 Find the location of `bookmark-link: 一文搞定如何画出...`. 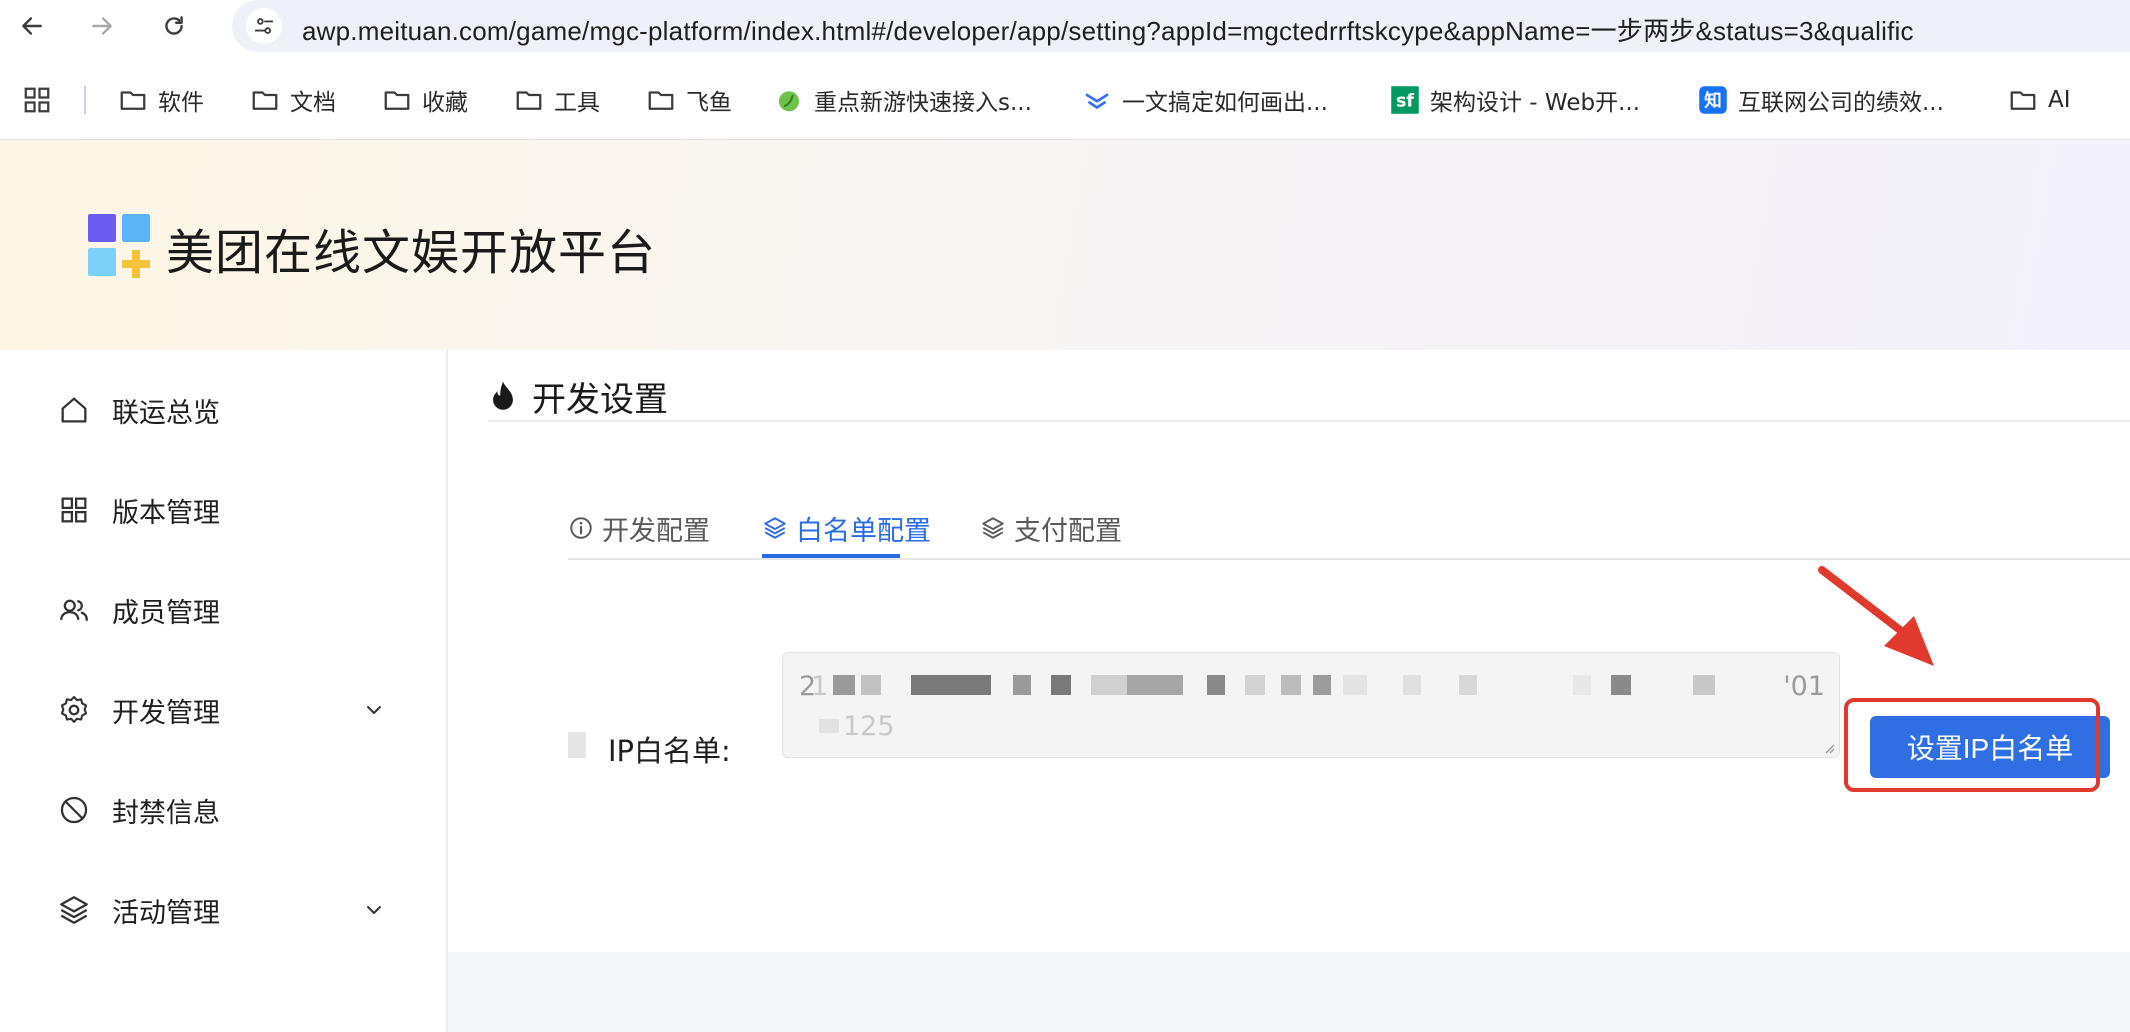

bookmark-link: 一文搞定如何画出... is located at coordinates (1205, 100).